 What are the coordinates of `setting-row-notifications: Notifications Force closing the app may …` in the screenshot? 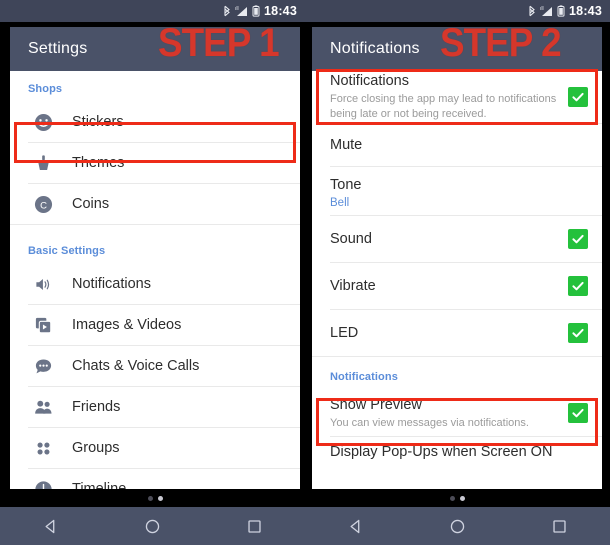 It's located at (457, 97).